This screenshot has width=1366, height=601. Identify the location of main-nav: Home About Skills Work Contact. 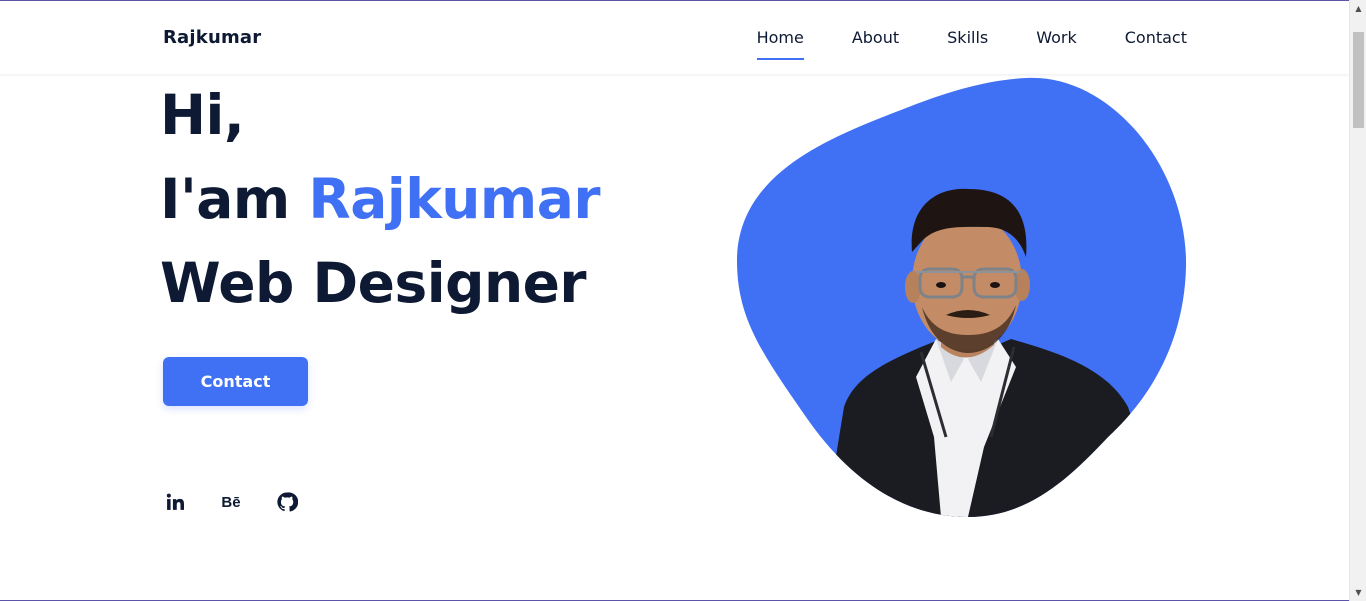
(971, 44).